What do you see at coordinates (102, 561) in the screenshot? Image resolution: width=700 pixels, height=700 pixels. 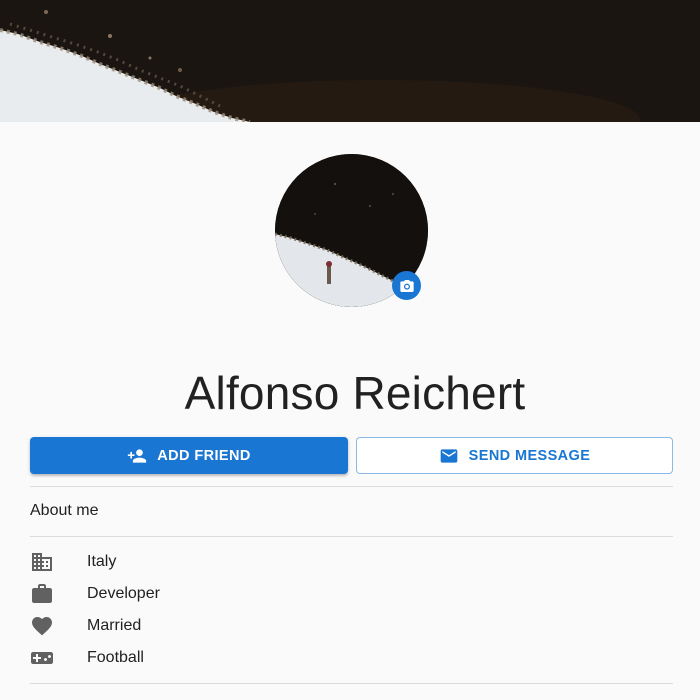 I see `info-label: Italy` at bounding box center [102, 561].